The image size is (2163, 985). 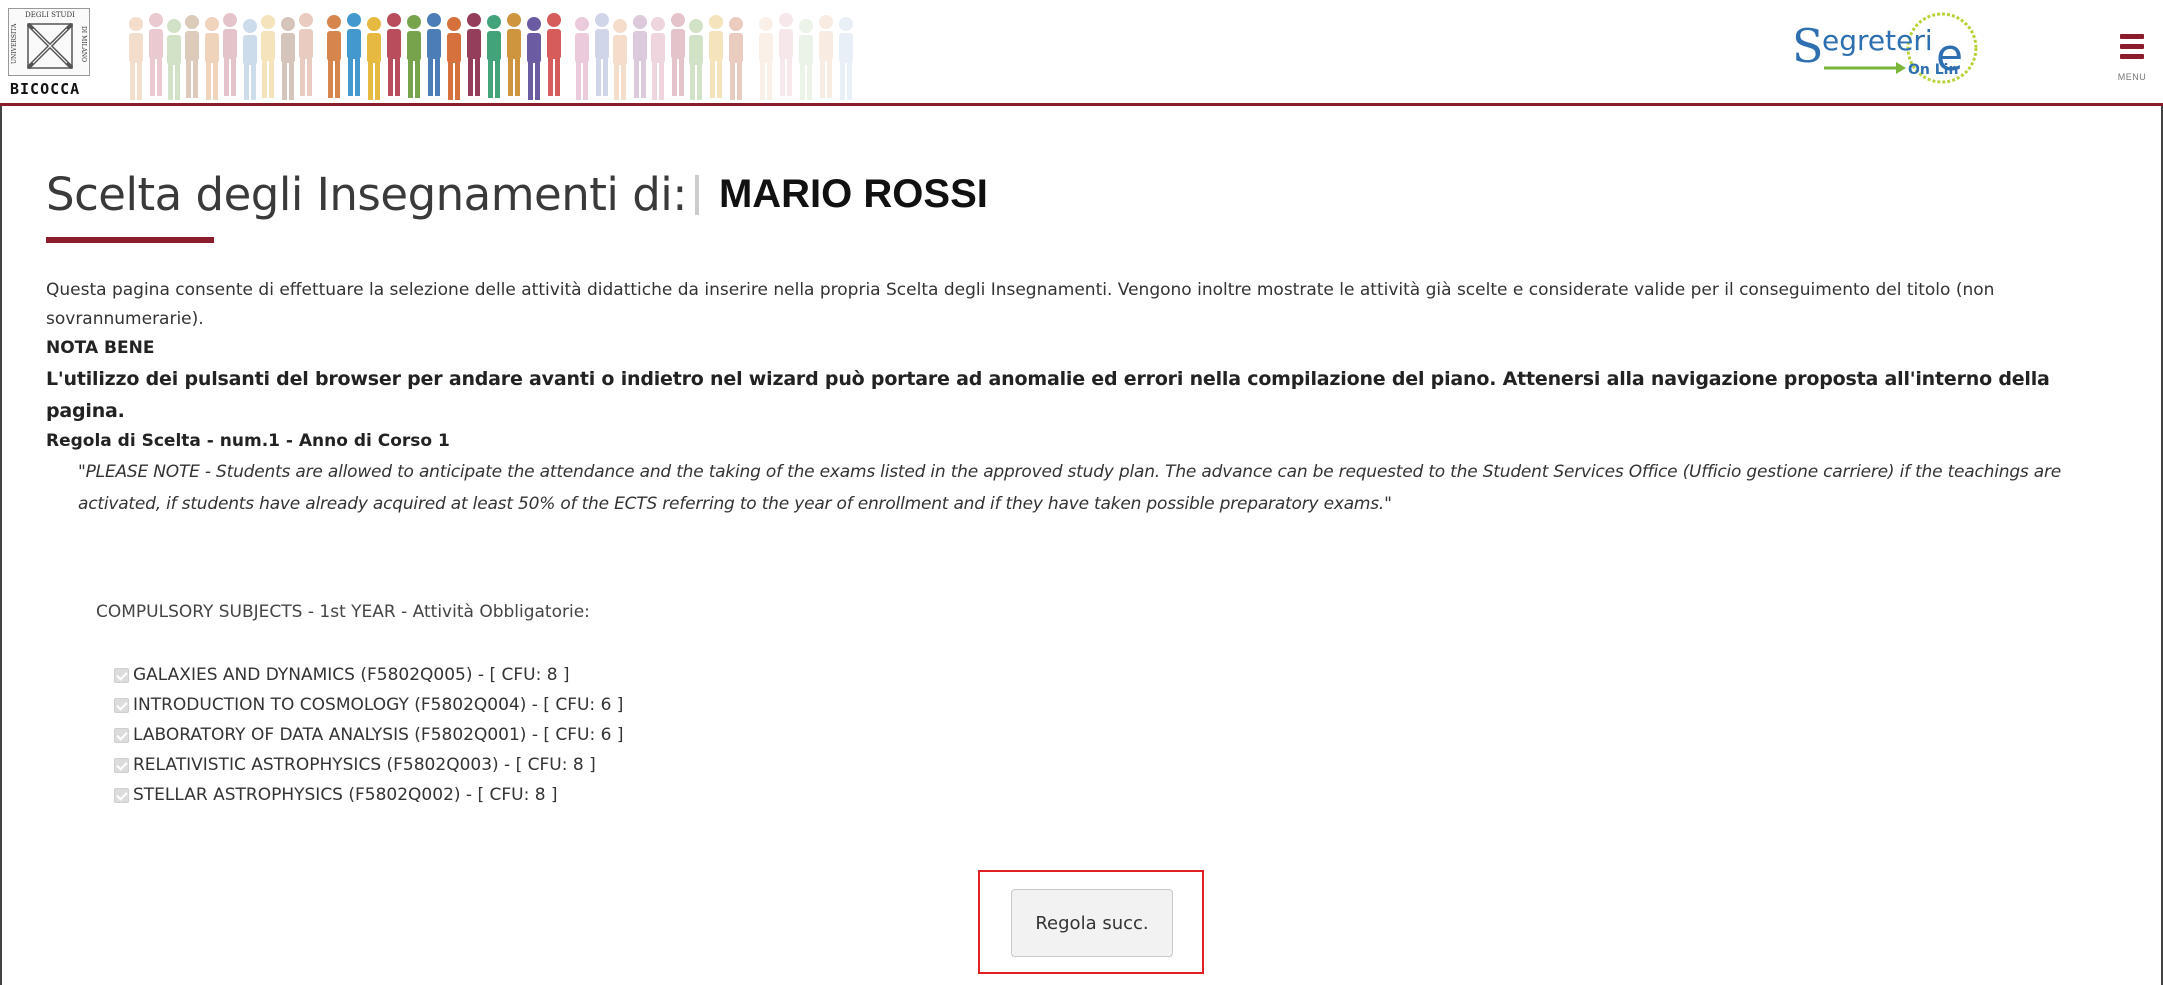 I want to click on next-rule-highlight: Regola succ., so click(x=1091, y=922).